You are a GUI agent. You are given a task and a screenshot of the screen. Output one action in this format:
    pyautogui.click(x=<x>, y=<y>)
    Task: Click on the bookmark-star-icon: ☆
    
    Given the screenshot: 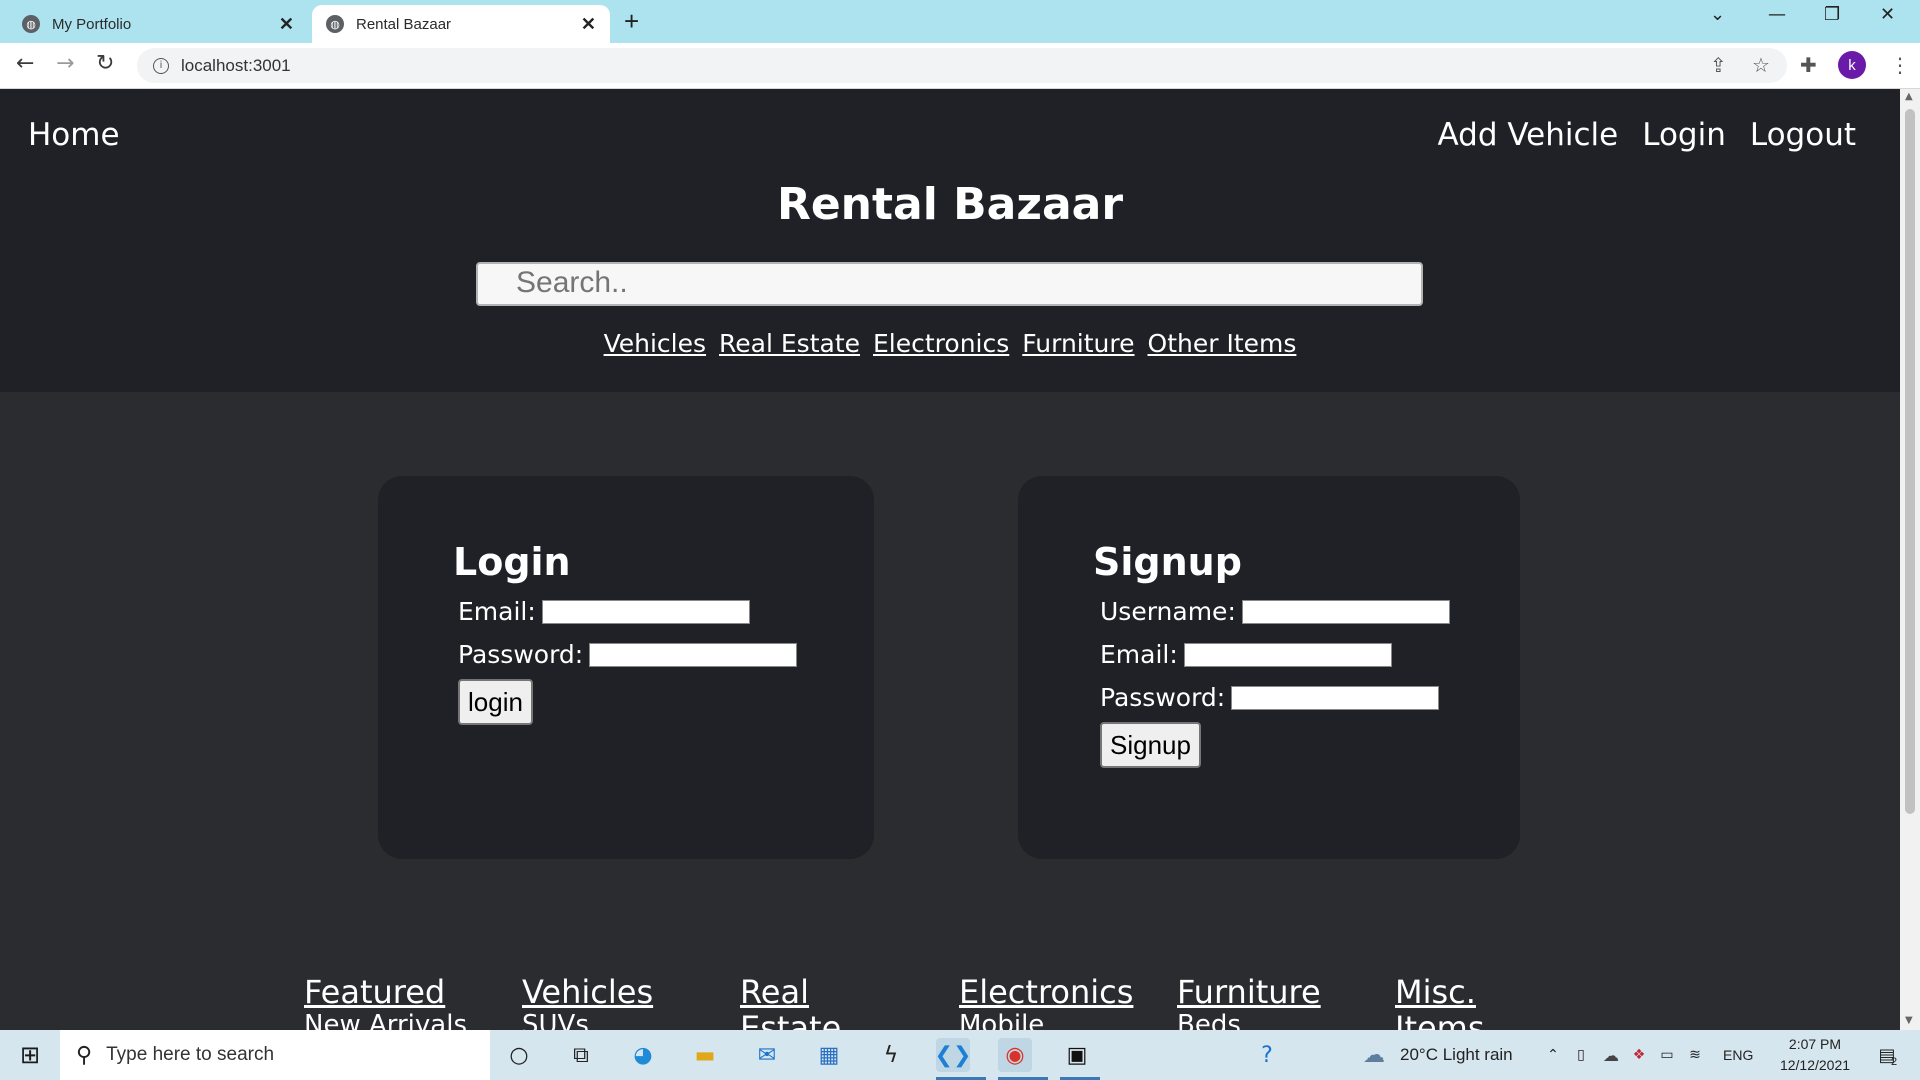 What is the action you would take?
    pyautogui.click(x=1761, y=65)
    